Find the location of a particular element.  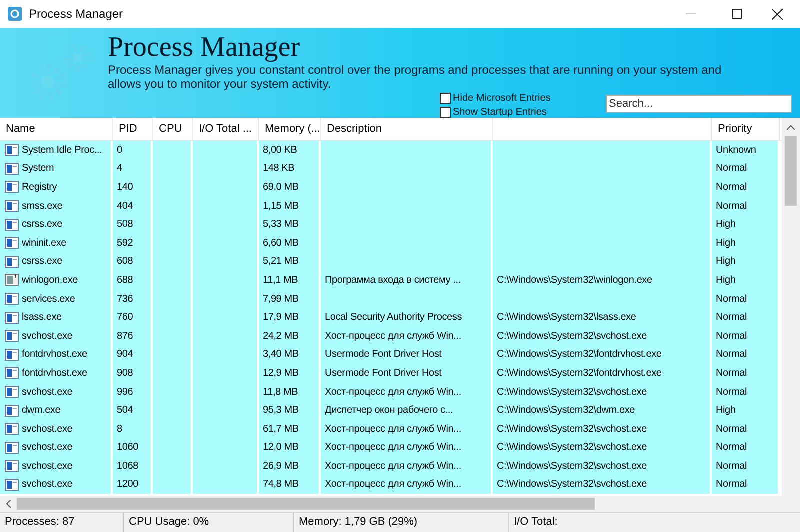

table-cell: C:\Windows\System32\svchost.exe is located at coordinates (602, 466).